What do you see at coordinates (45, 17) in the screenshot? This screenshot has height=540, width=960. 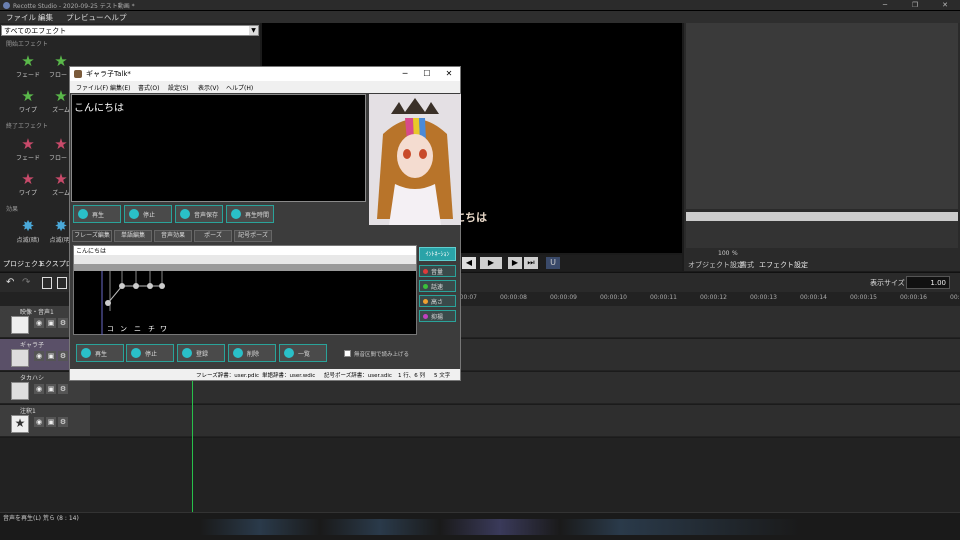 I see `menu-edit: 編集` at bounding box center [45, 17].